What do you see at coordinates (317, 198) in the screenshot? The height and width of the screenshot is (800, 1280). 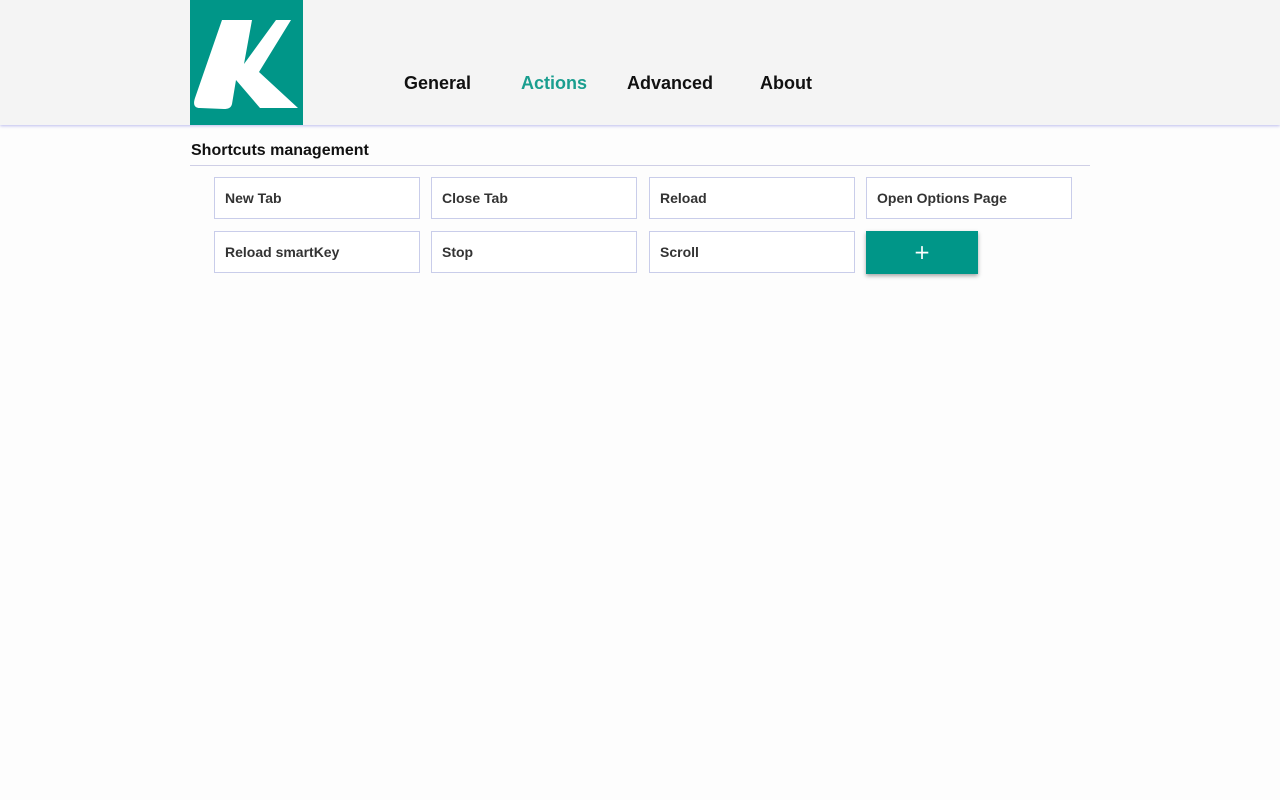 I see `shortcut-new-tab: New Tab` at bounding box center [317, 198].